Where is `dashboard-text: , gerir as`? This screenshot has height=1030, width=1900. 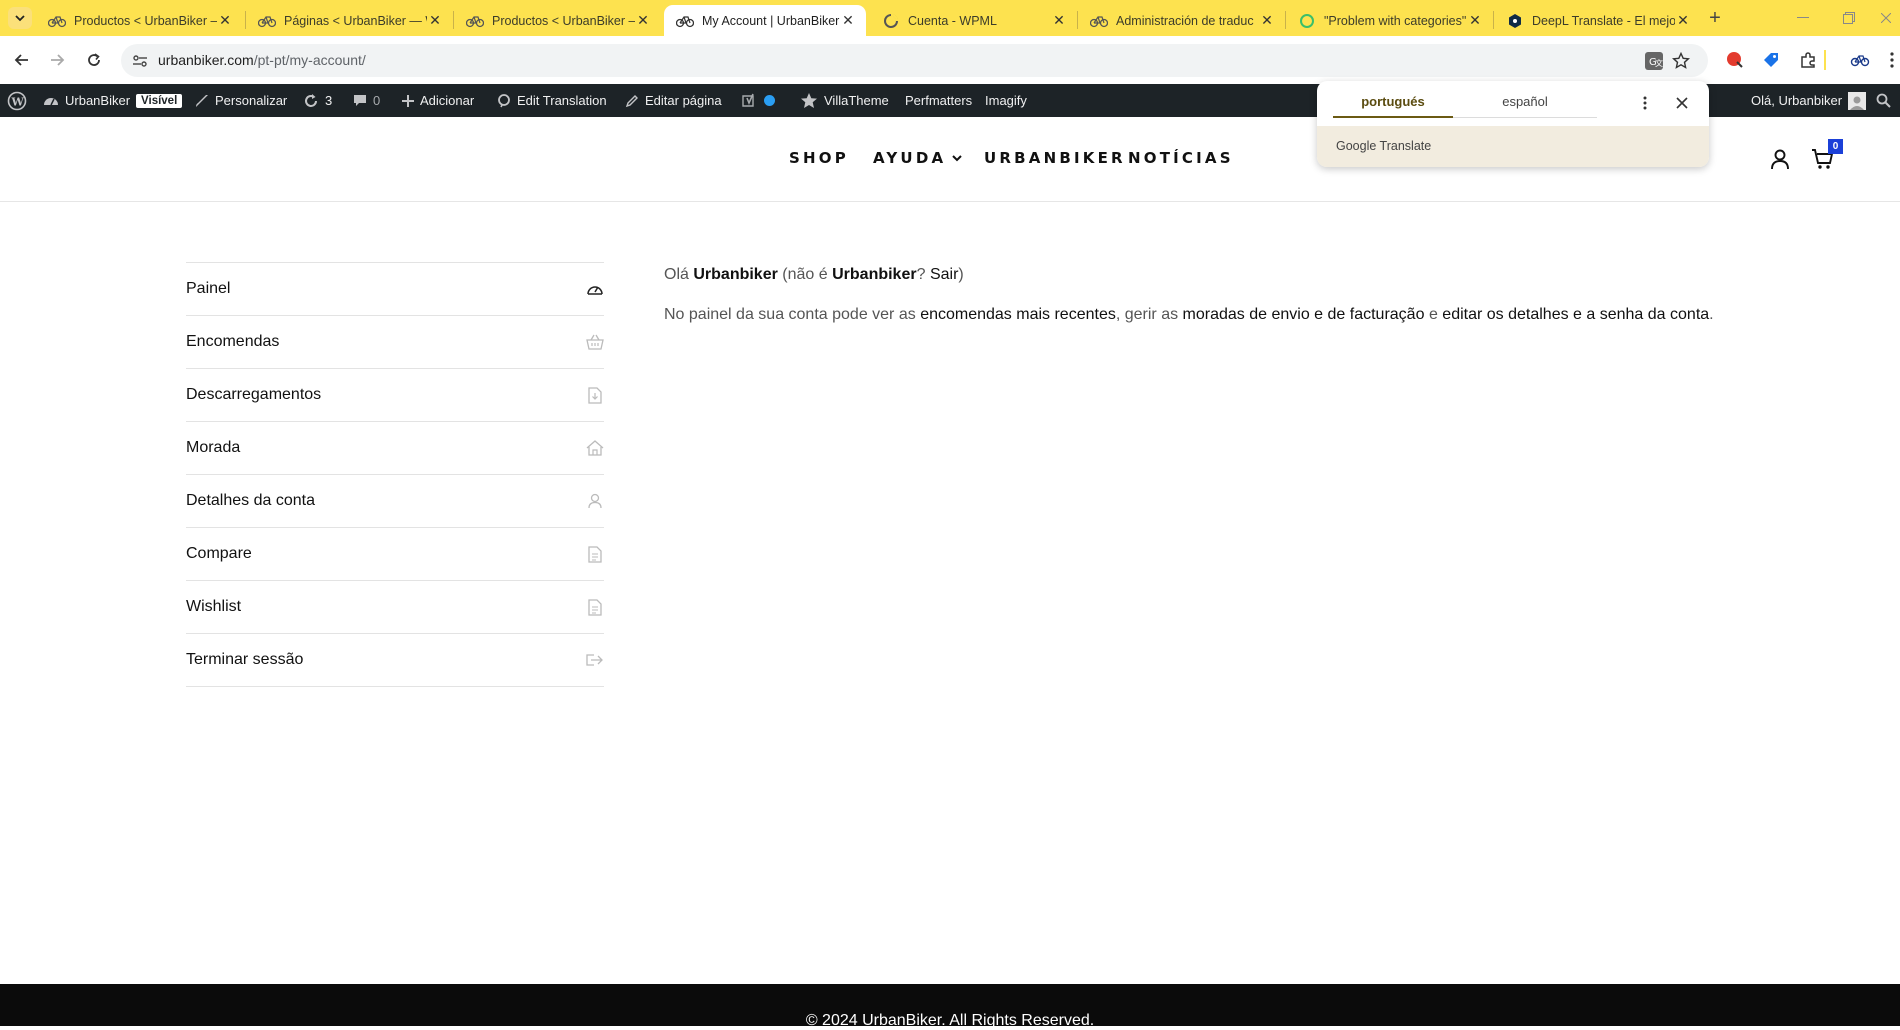 dashboard-text: , gerir as is located at coordinates (1147, 314).